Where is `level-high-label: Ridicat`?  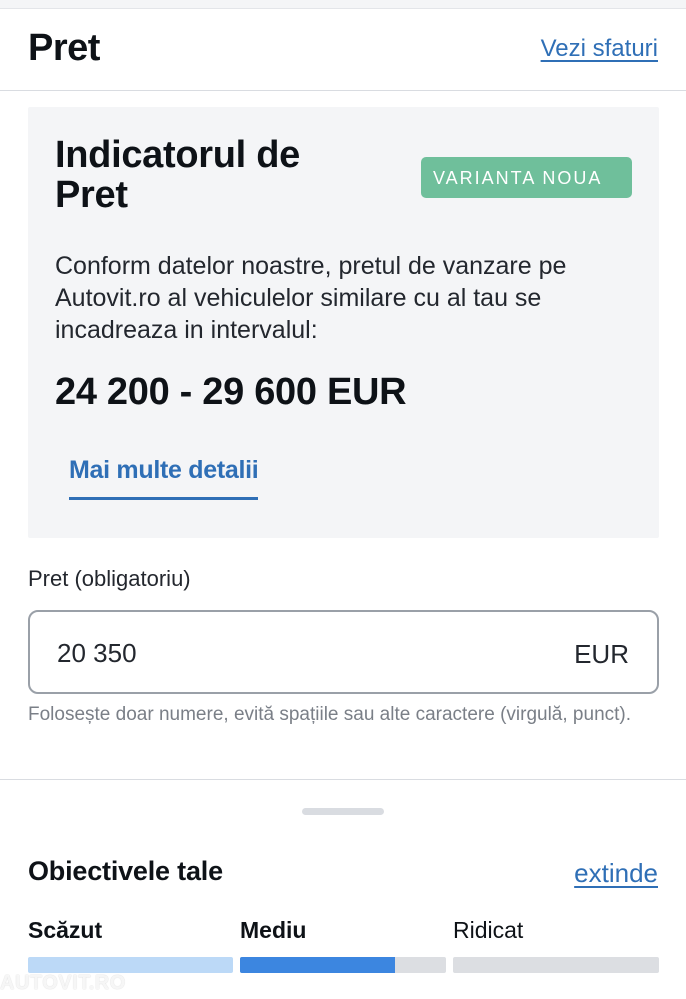 level-high-label: Ridicat is located at coordinates (488, 930).